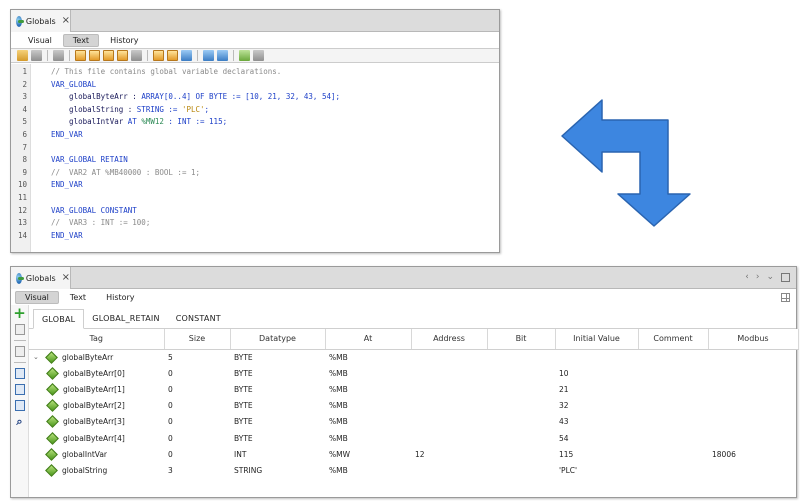  I want to click on table-row: ⌄ globalByteArr 5 BYTE %MB, so click(413, 357).